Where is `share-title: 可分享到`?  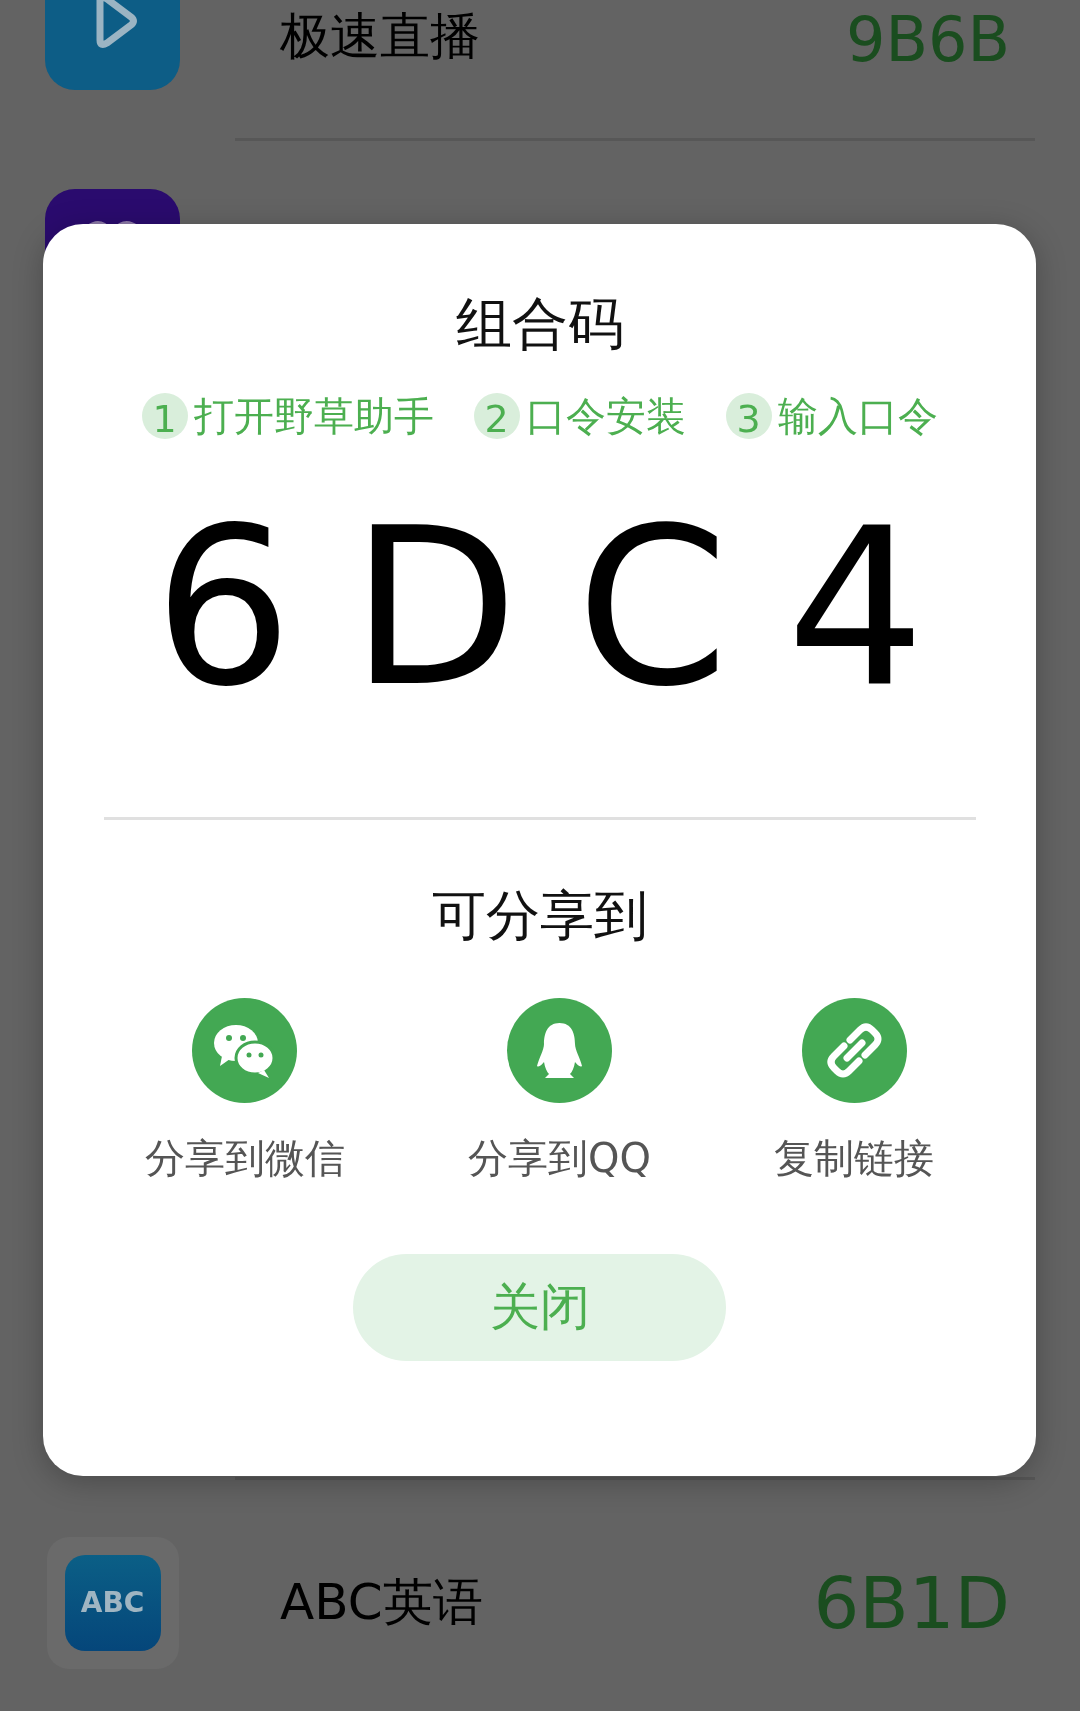 share-title: 可分享到 is located at coordinates (539, 915).